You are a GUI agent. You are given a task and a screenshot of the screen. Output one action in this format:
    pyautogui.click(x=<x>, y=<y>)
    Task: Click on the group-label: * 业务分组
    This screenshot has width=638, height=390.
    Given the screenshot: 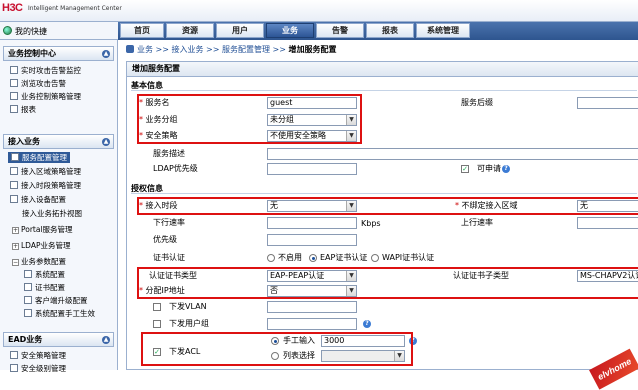 What is the action you would take?
    pyautogui.click(x=158, y=119)
    